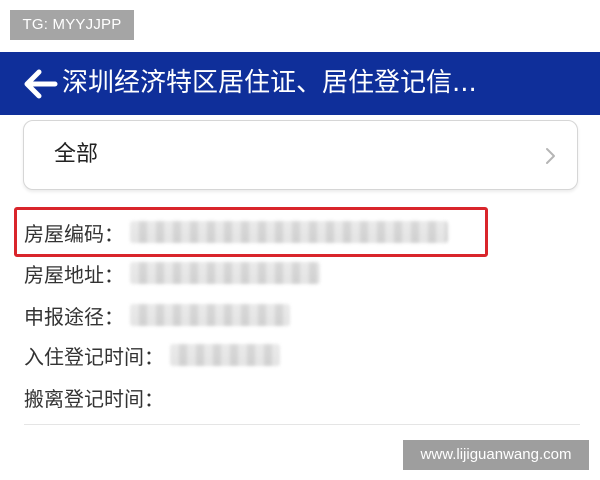  I want to click on field-row-house-address: 房屋地址：, so click(172, 273).